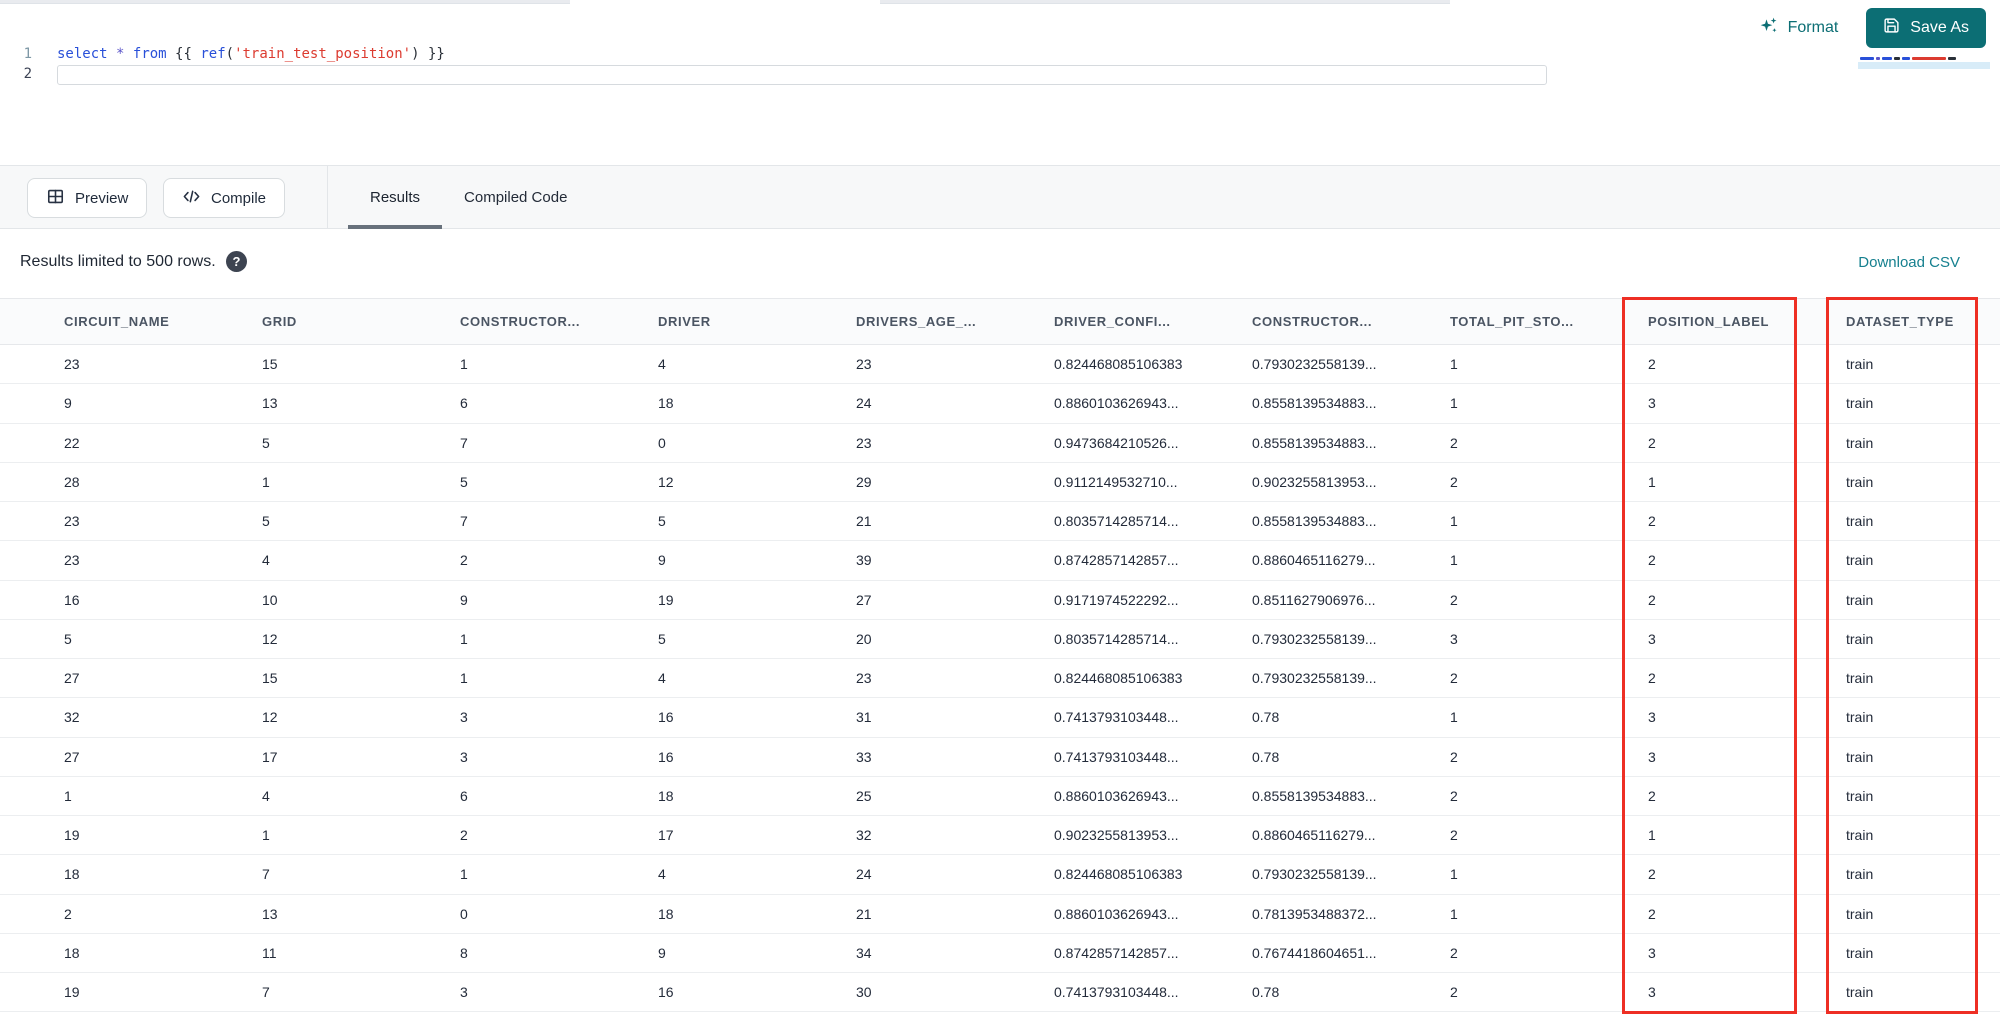 The height and width of the screenshot is (1020, 2000). Describe the element at coordinates (1000, 197) in the screenshot. I see `results-toolbar: Preview Compile Results Compiled Code` at that location.